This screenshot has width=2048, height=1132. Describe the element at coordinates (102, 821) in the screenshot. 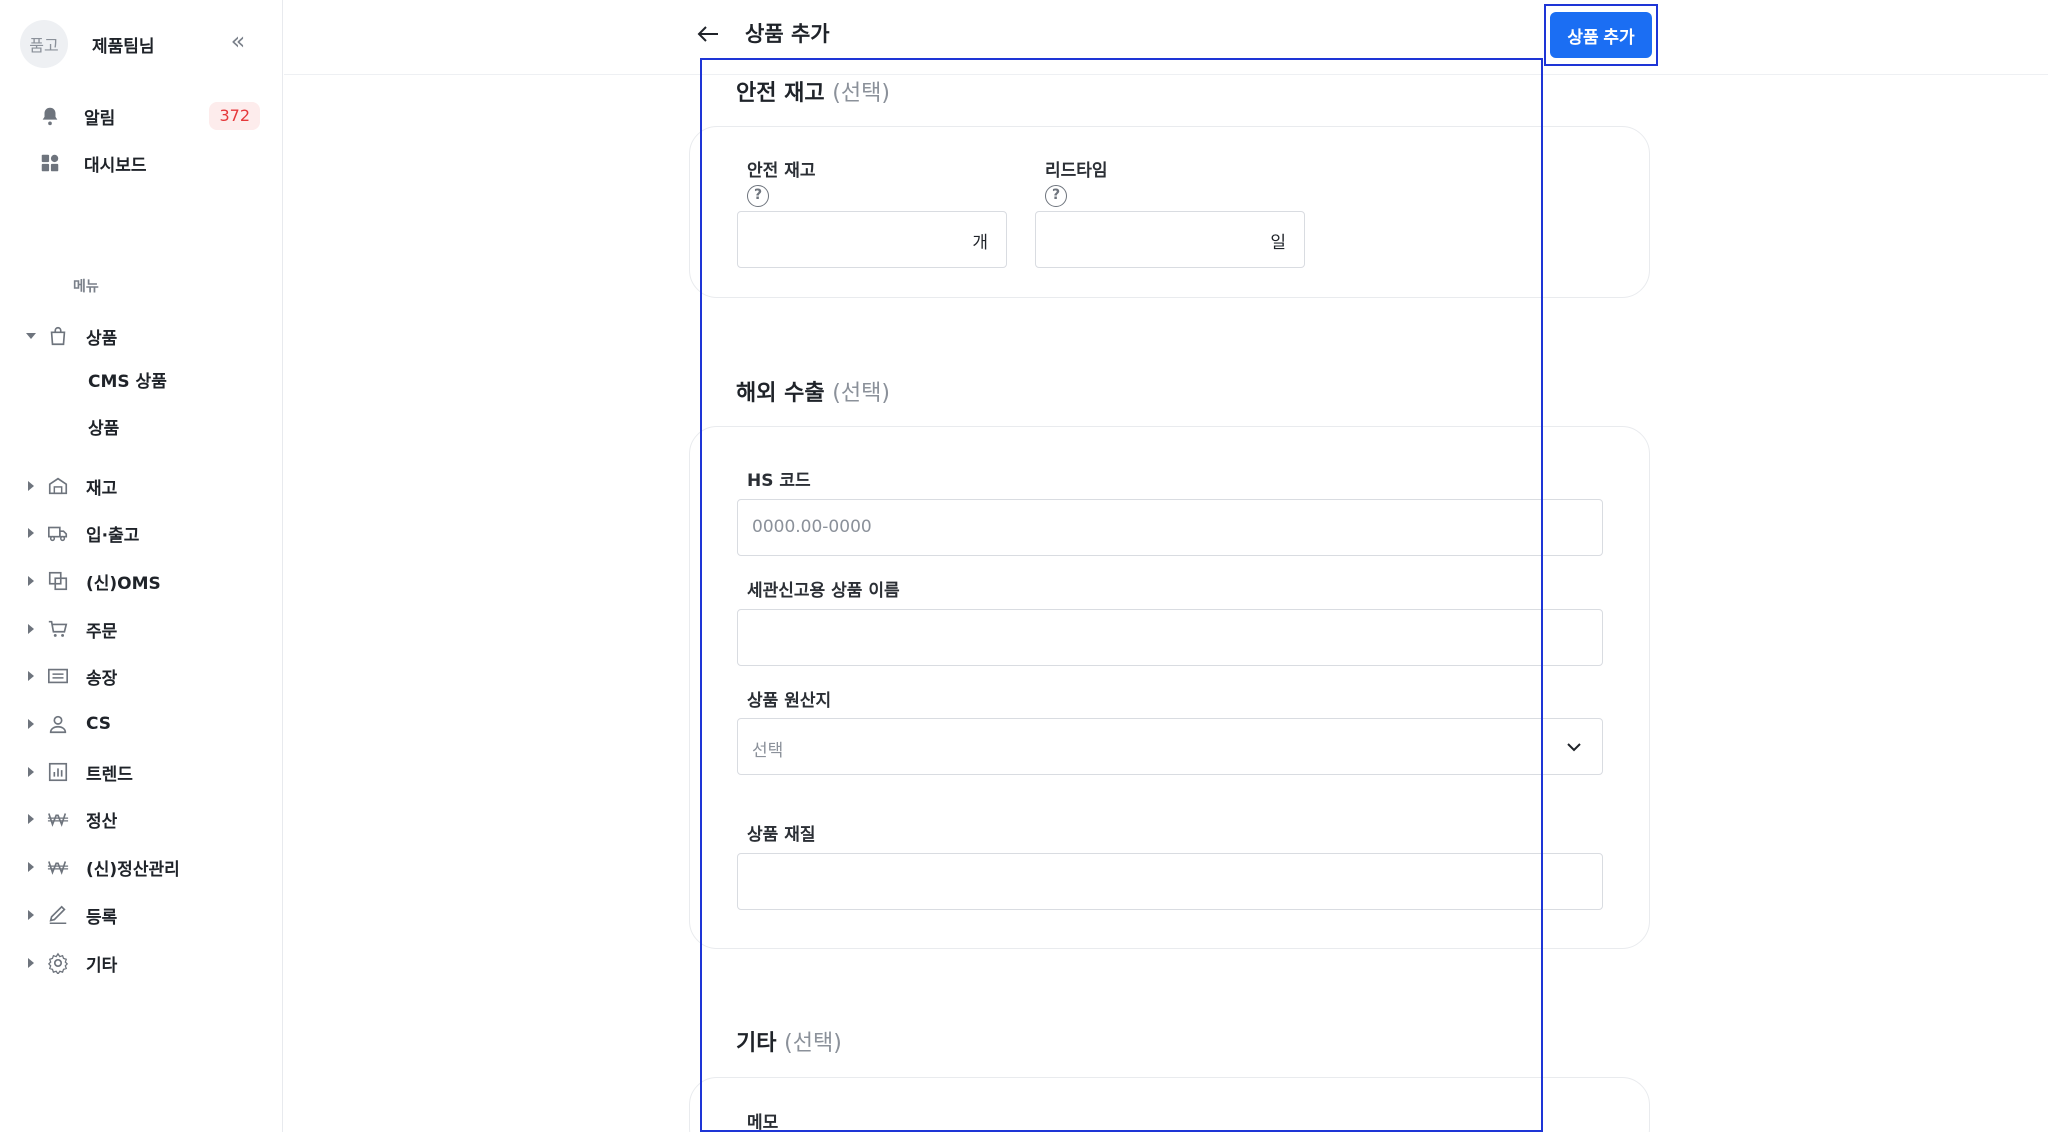

I see `sidebar-item-label: 정산` at that location.